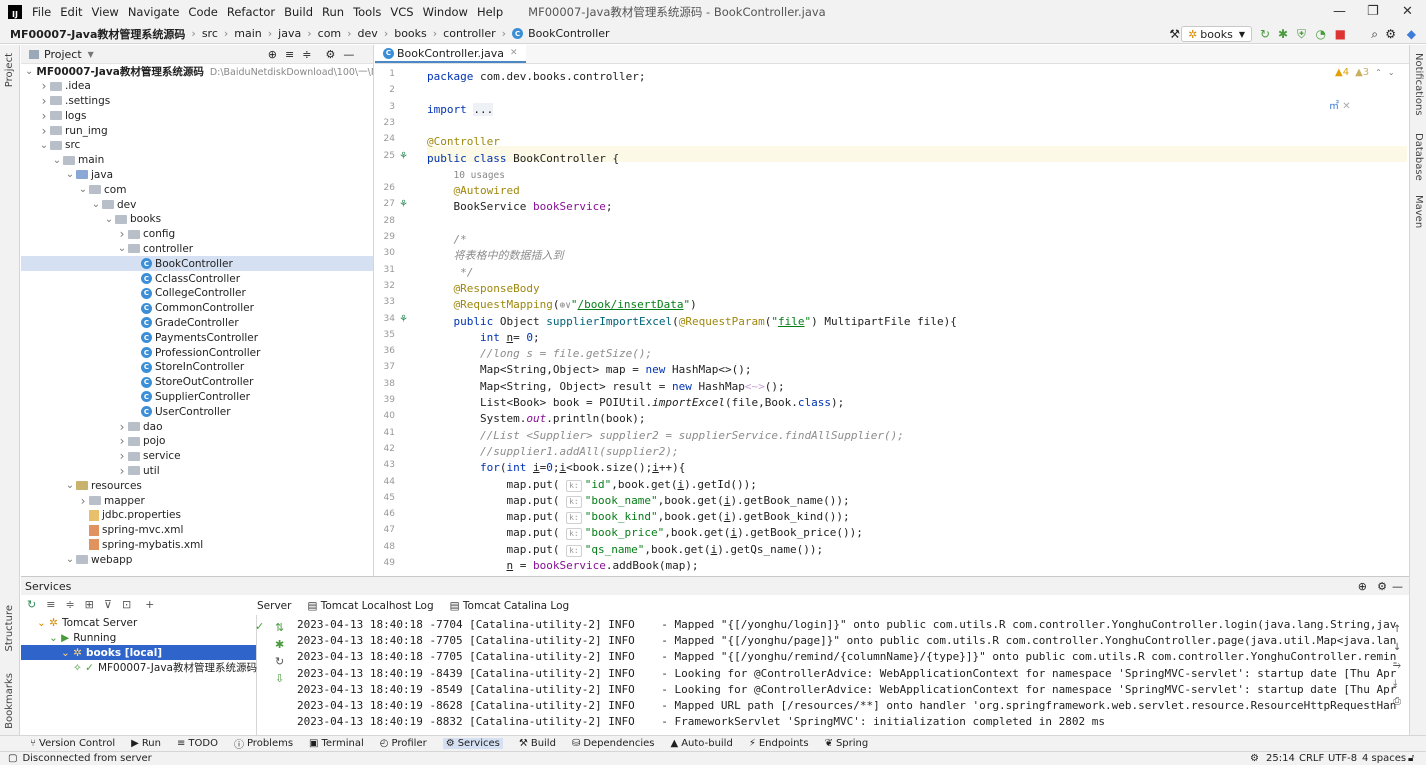 Image resolution: width=1426 pixels, height=765 pixels. I want to click on inspection-widget: ▲4 ▲3 ⌃ ⌄, so click(1365, 72).